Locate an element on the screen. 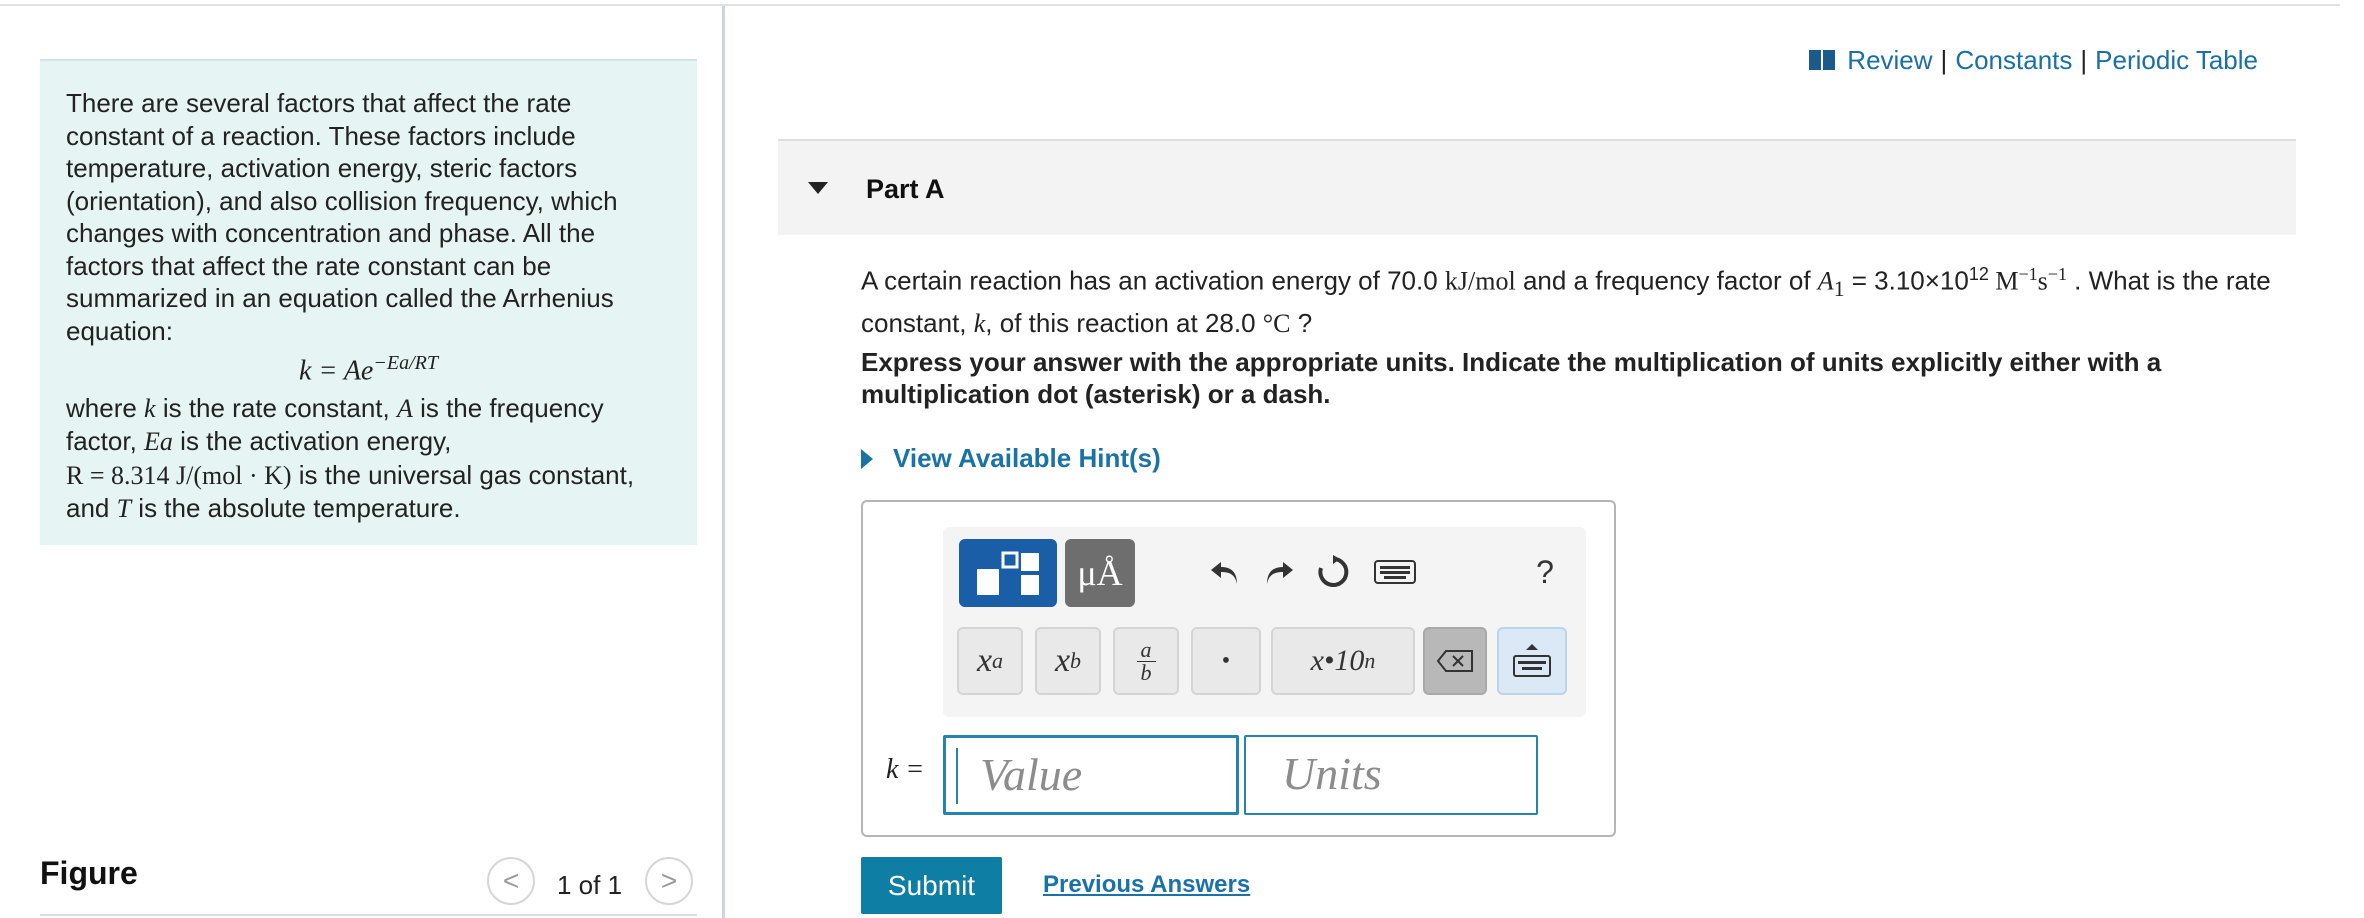 The image size is (2364, 918). top-rule is located at coordinates (1170, 5).